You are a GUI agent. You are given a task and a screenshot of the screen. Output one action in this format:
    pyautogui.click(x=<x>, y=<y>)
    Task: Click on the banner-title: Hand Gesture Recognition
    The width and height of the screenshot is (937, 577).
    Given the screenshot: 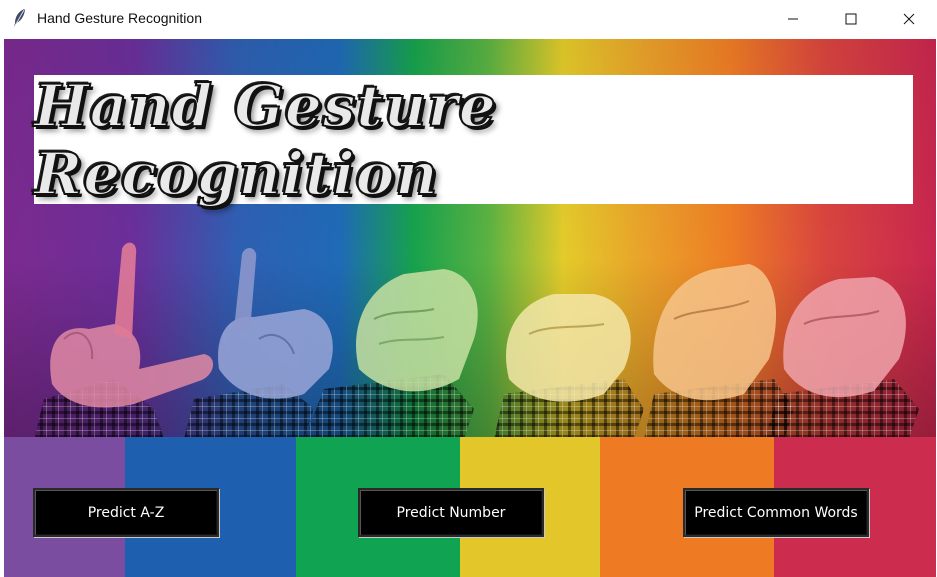 What is the action you would take?
    pyautogui.click(x=265, y=140)
    